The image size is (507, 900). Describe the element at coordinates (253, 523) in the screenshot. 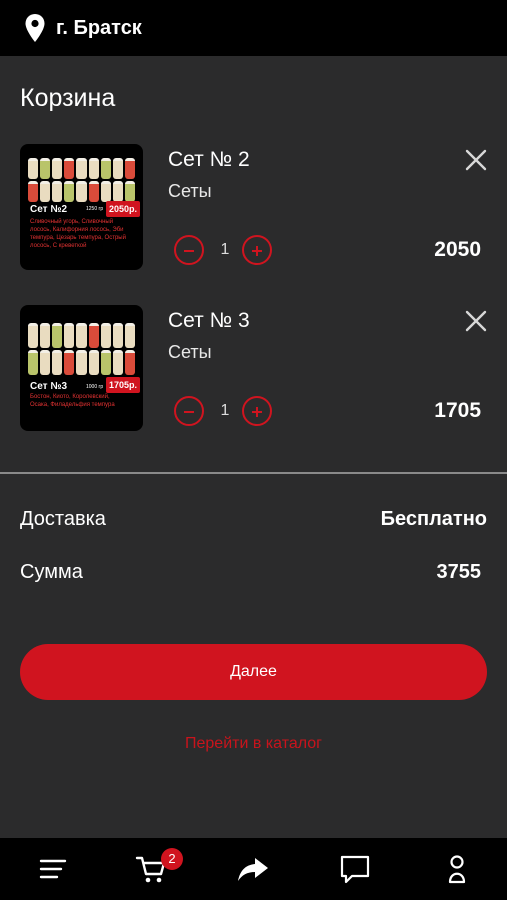

I see `delivery-row: Доставка Бесплатно` at that location.